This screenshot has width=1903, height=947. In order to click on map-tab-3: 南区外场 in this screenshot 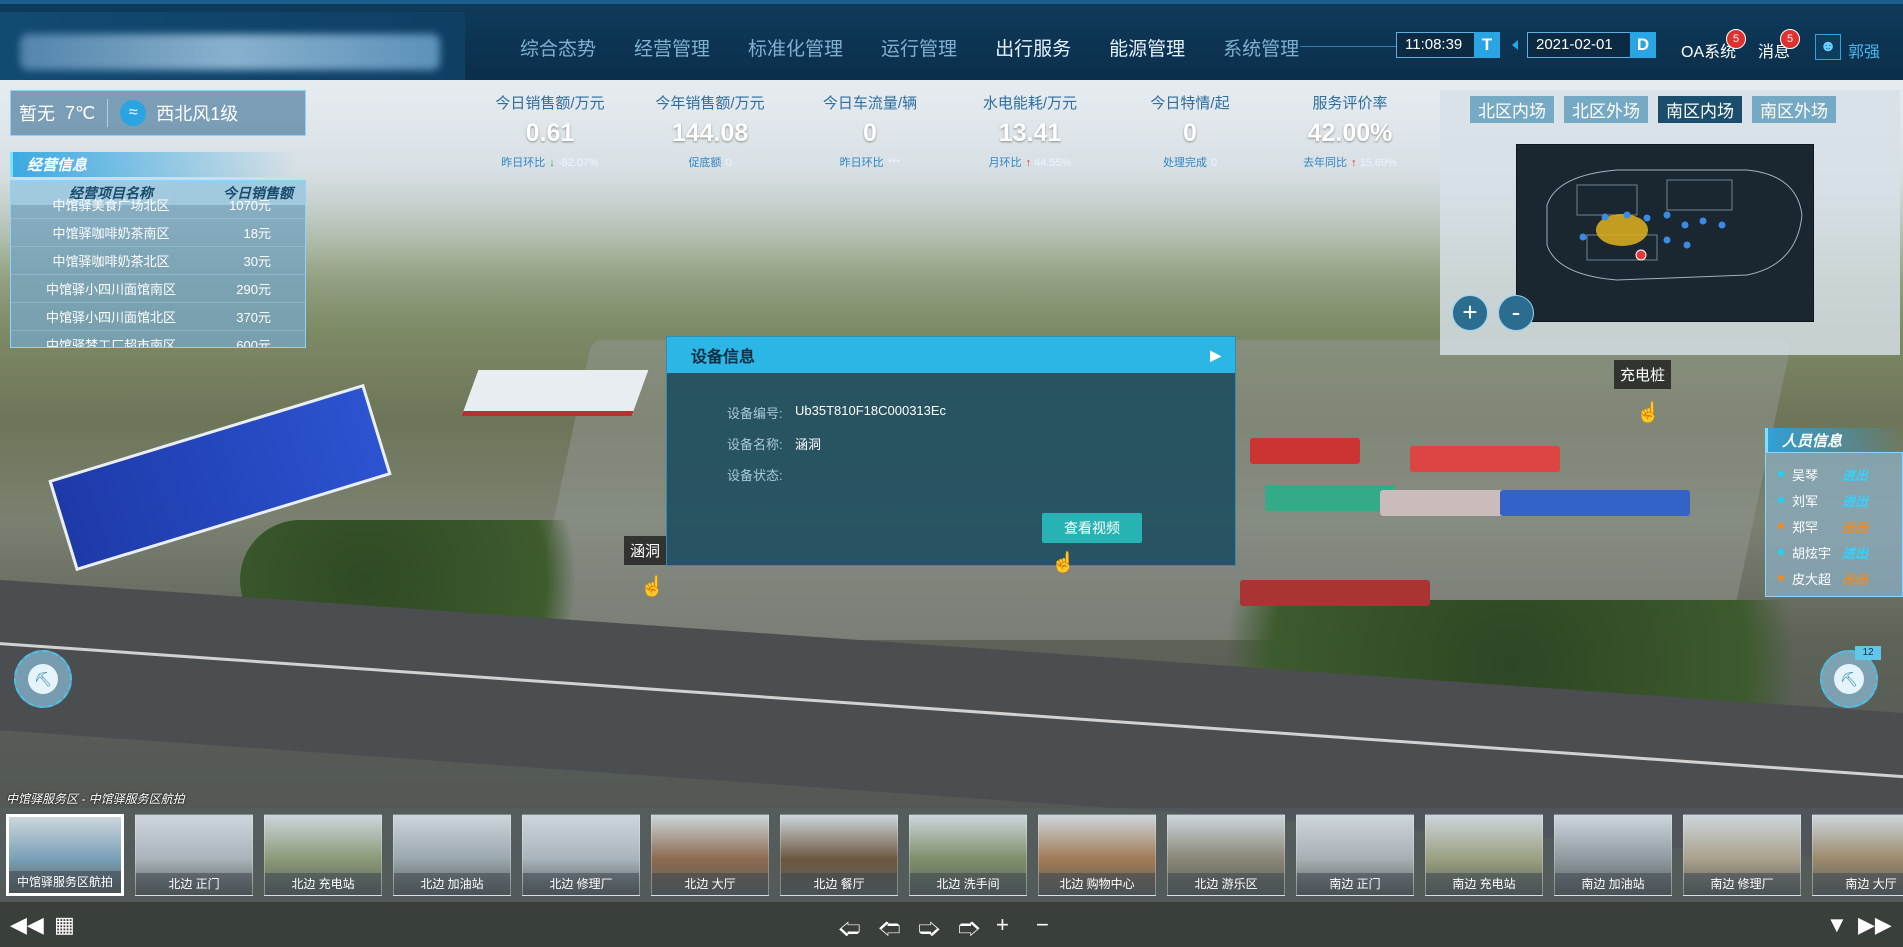, I will do `click(1794, 109)`.